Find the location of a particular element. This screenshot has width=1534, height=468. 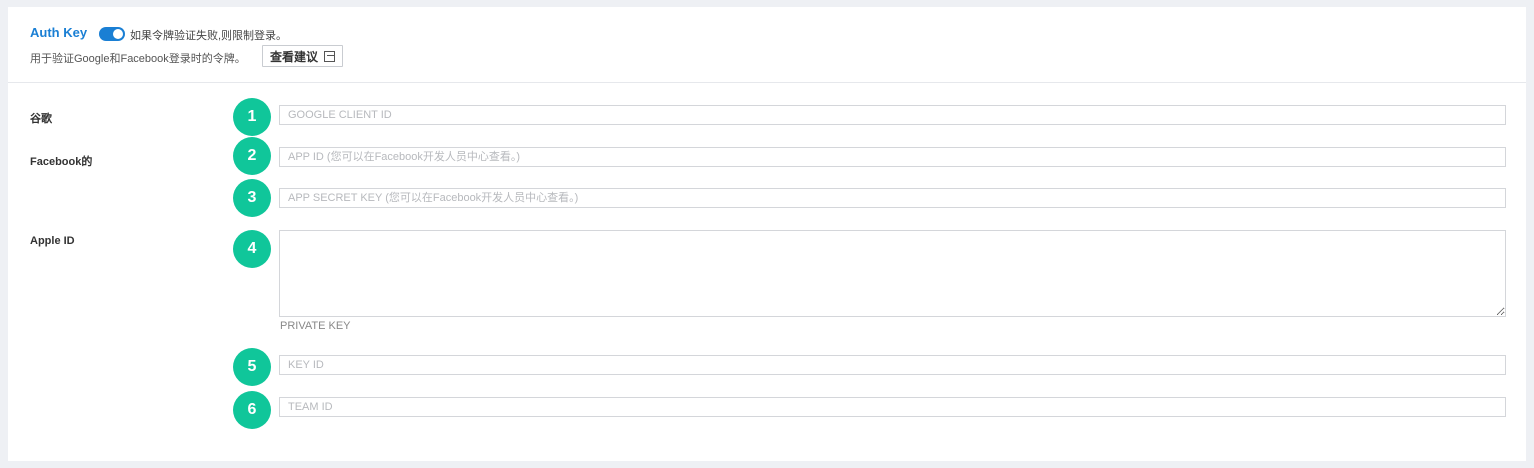

toggle-description: 如果令牌验证失败,则限制登录。 is located at coordinates (209, 36).